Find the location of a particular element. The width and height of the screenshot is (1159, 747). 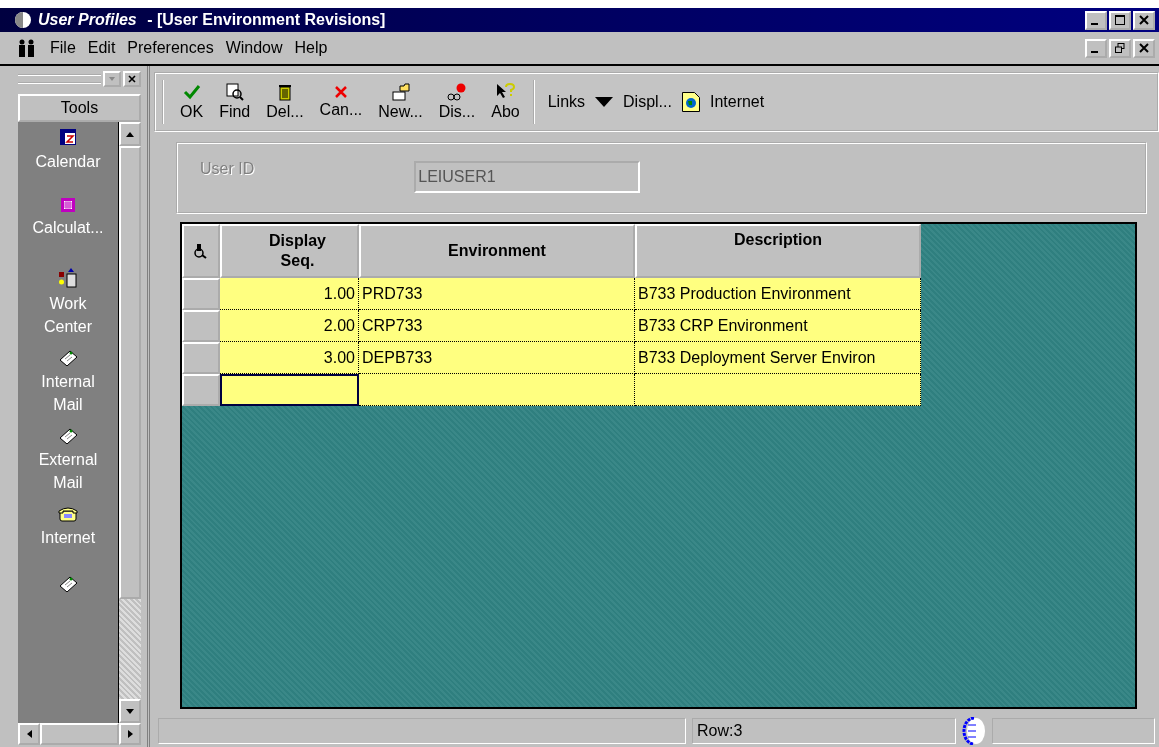

form-title: - [User Environment Revisions] is located at coordinates (266, 20).